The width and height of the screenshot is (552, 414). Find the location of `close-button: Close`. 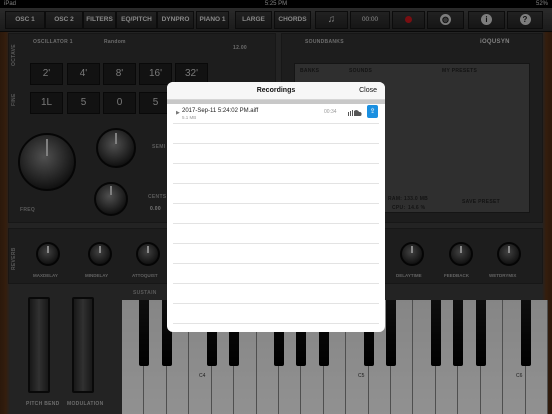

close-button: Close is located at coordinates (368, 90).